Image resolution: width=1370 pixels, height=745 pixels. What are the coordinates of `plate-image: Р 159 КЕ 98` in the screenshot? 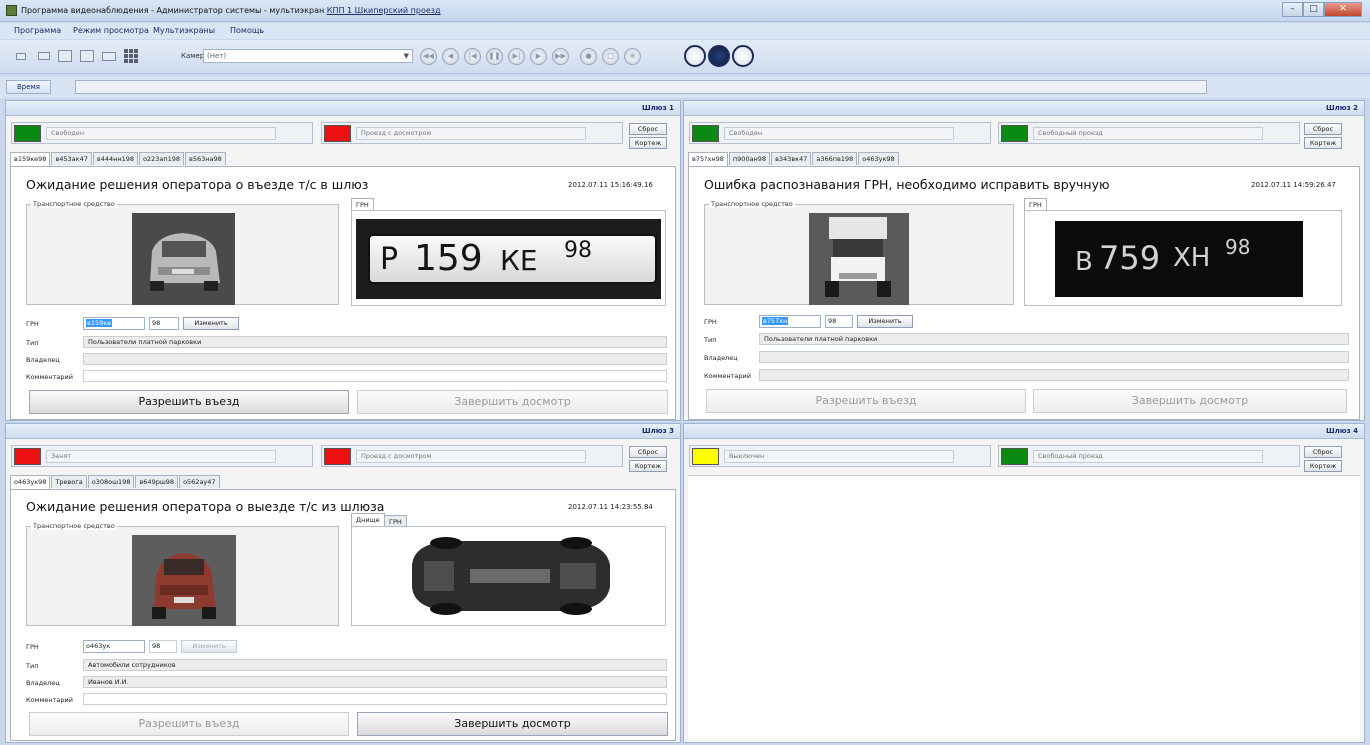 It's located at (508, 259).